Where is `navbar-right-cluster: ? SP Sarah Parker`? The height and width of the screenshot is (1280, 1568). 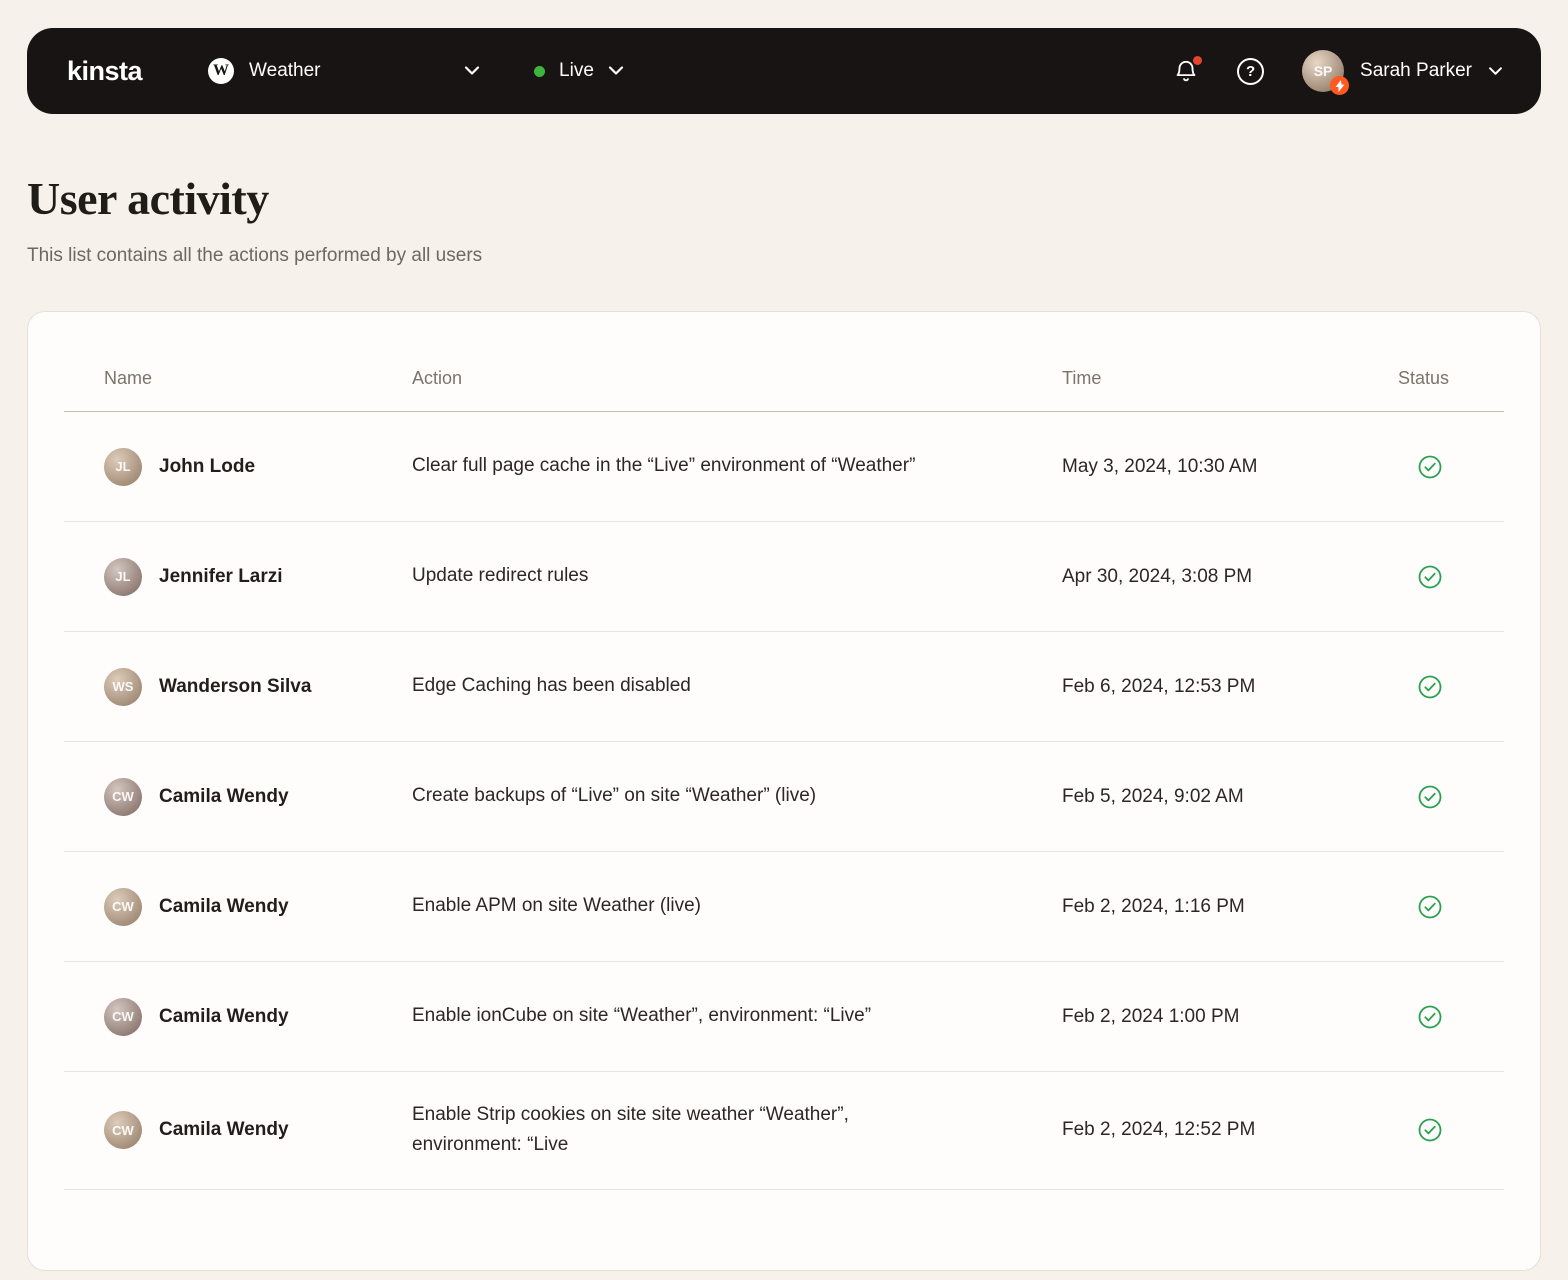 navbar-right-cluster: ? SP Sarah Parker is located at coordinates (1338, 72).